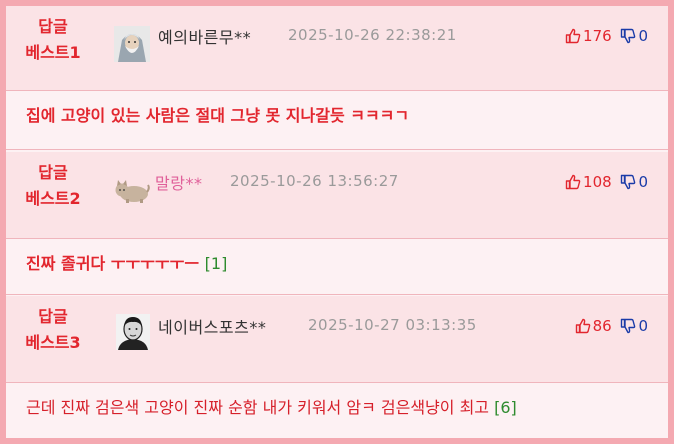  Describe the element at coordinates (178, 182) in the screenshot. I see `nickname: 말랑**` at that location.